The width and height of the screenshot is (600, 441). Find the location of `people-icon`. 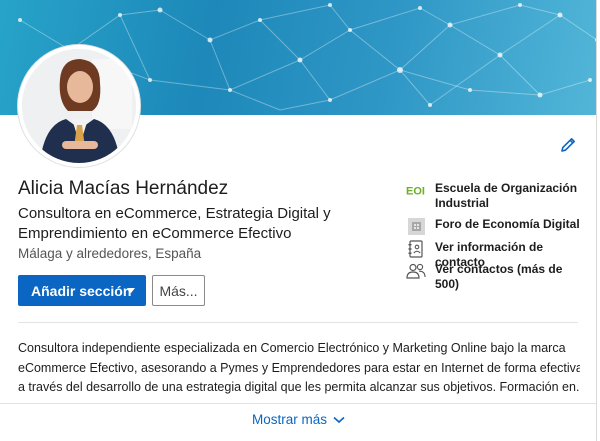

people-icon is located at coordinates (416, 271).